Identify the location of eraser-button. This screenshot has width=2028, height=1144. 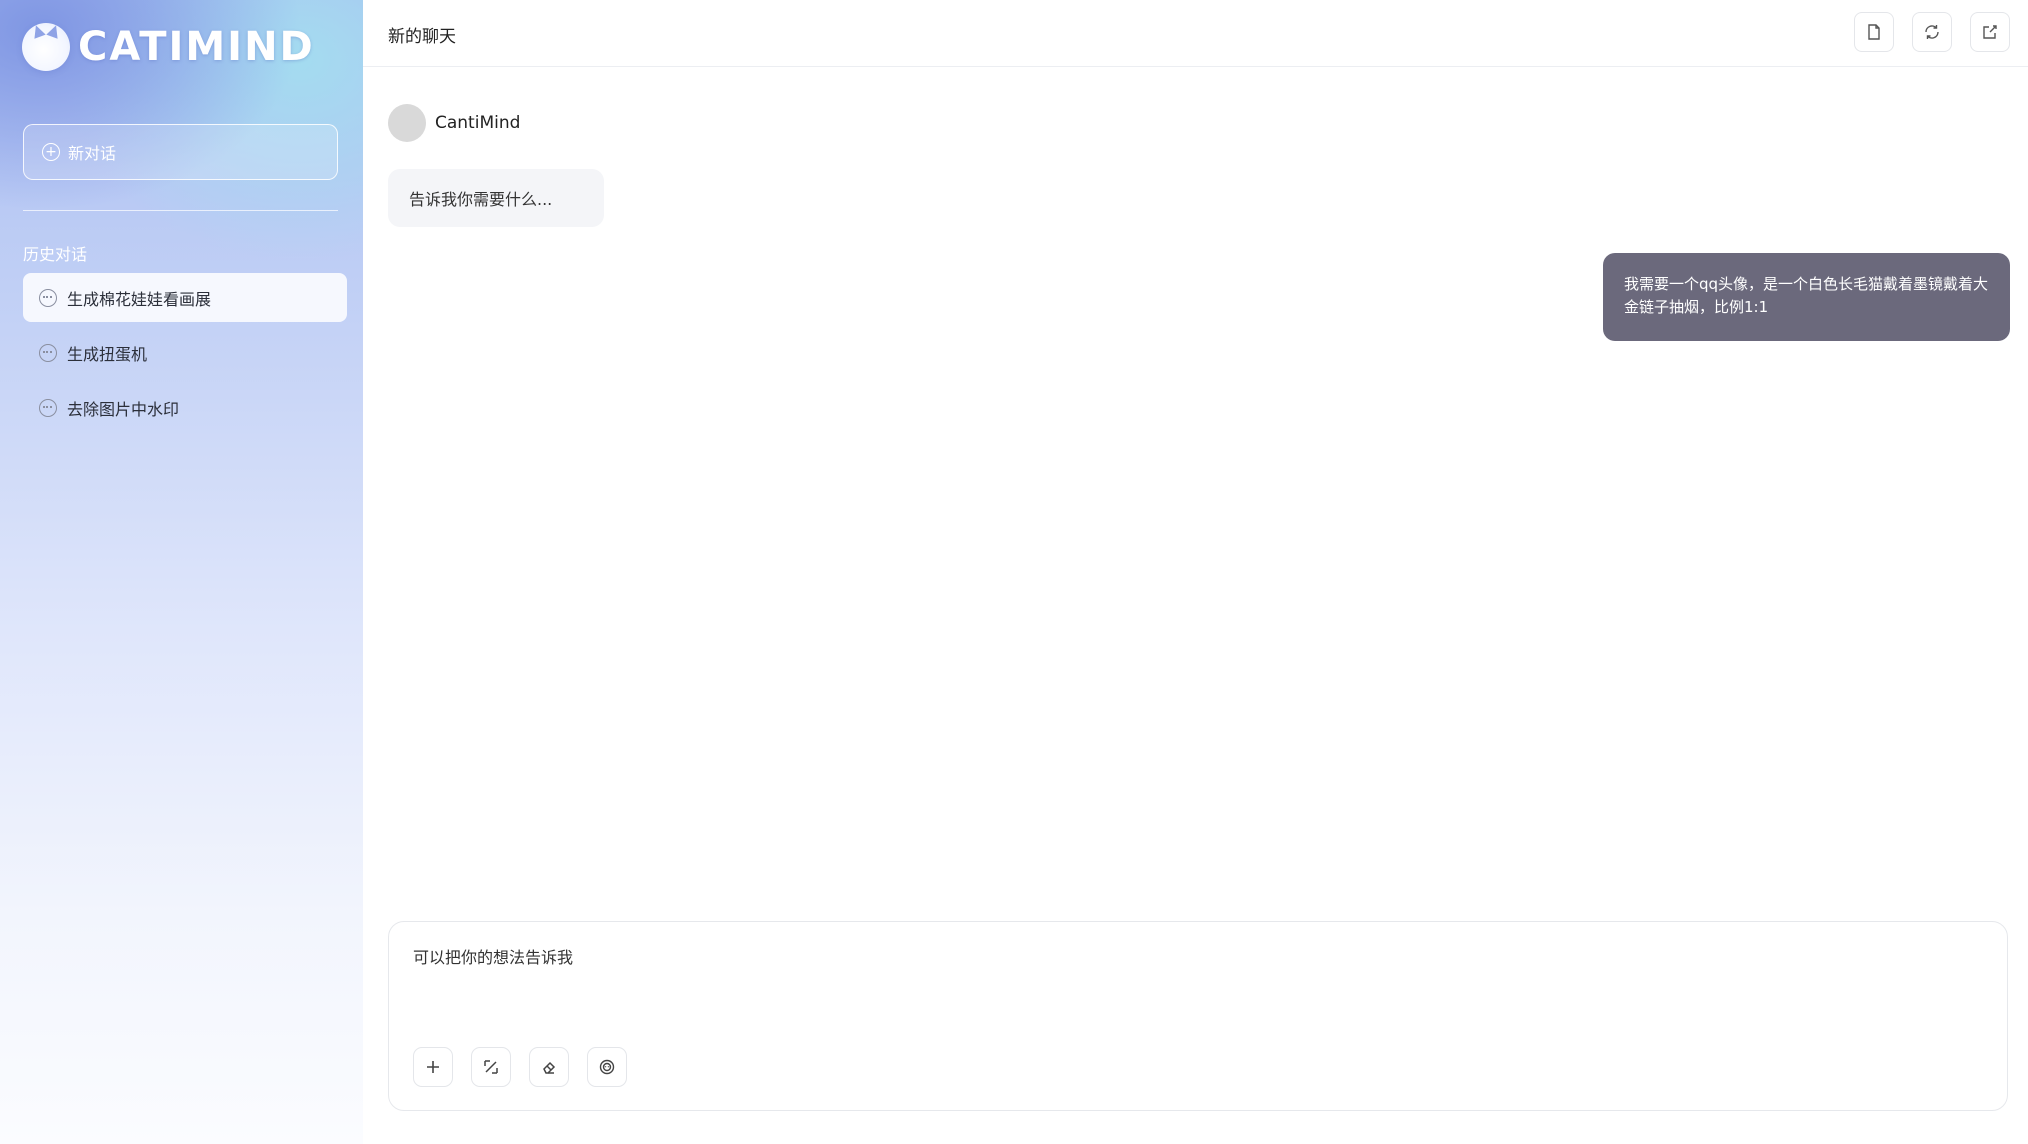
(549, 1067).